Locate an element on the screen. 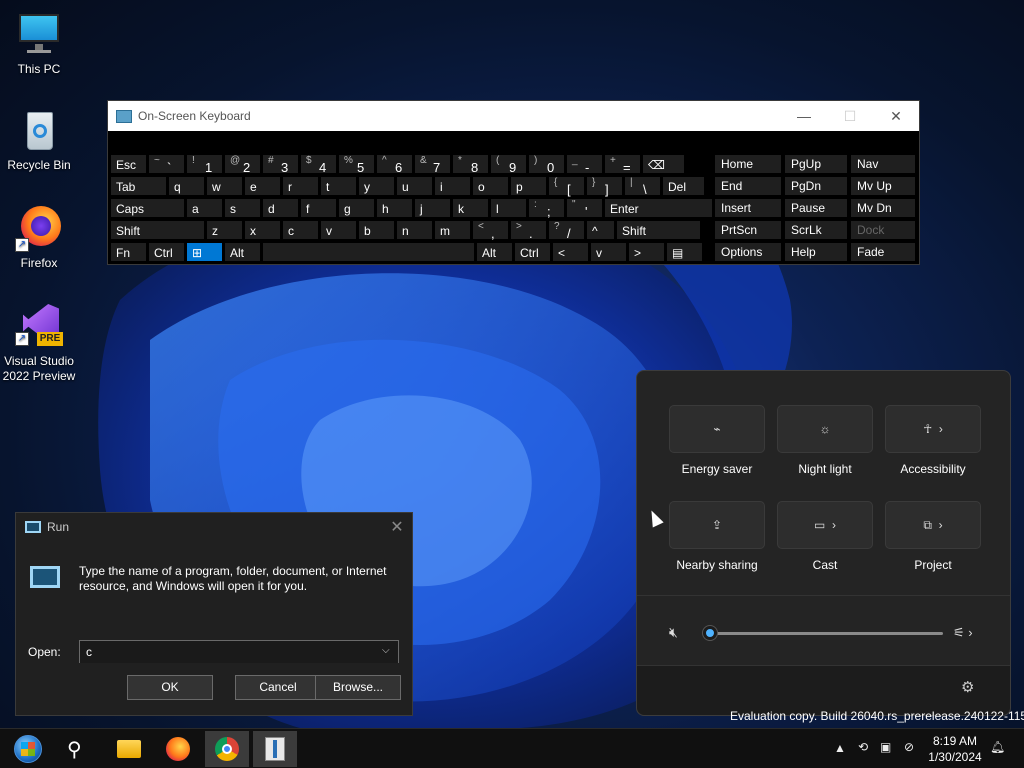 Image resolution: width=1024 pixels, height=768 pixels. open-combobox: c ⌵ is located at coordinates (239, 652).